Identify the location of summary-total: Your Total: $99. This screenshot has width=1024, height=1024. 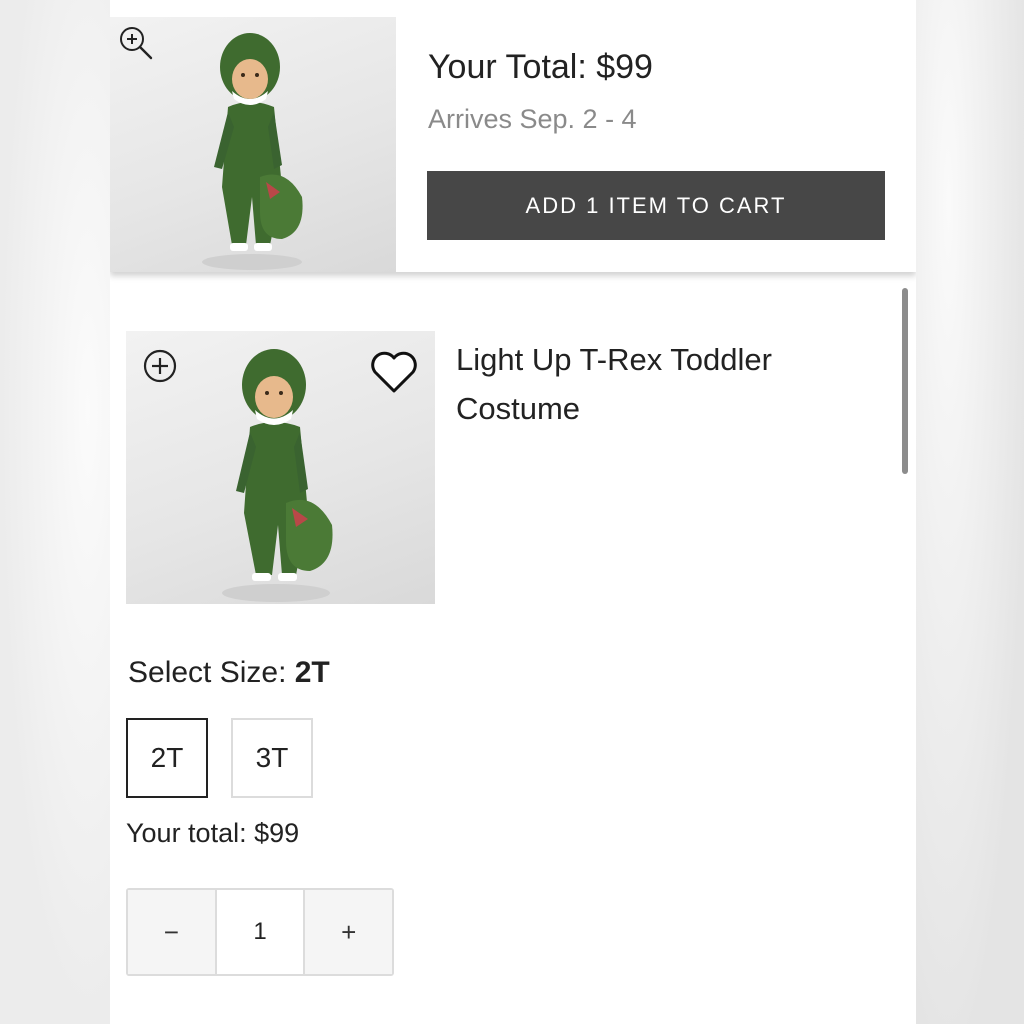
(540, 67).